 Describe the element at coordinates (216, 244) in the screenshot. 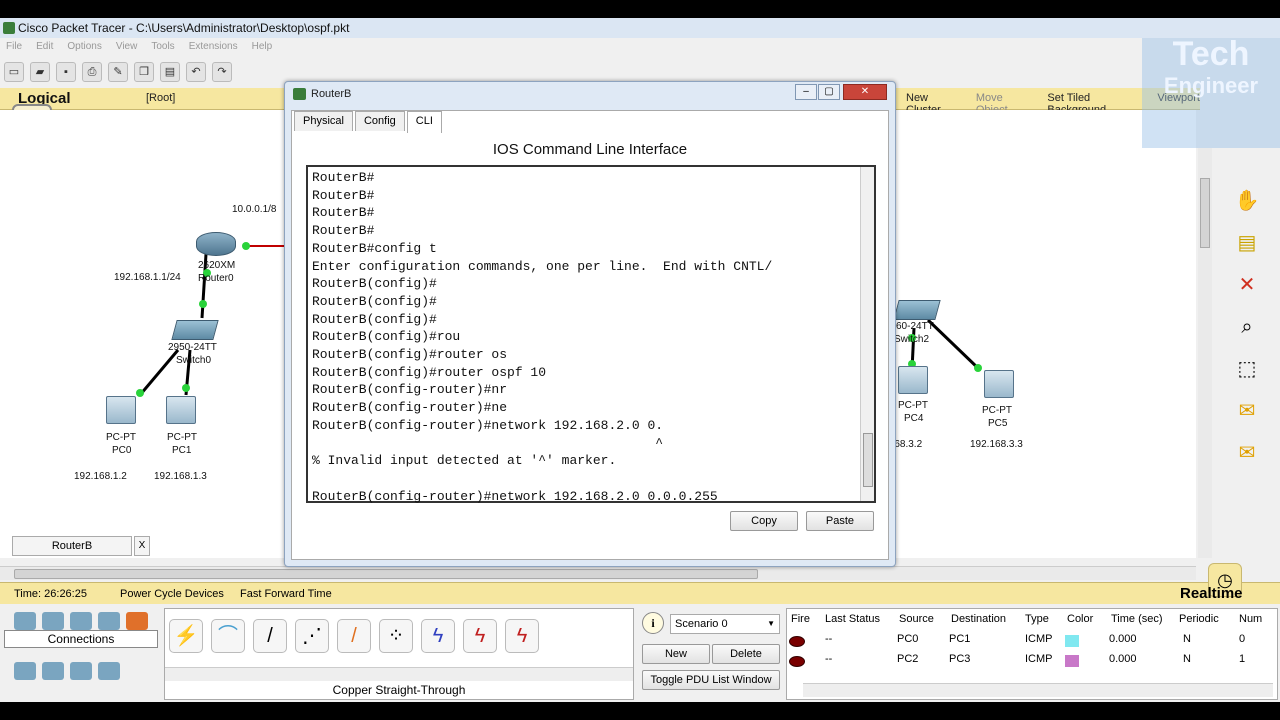

I see `router0-icon` at that location.